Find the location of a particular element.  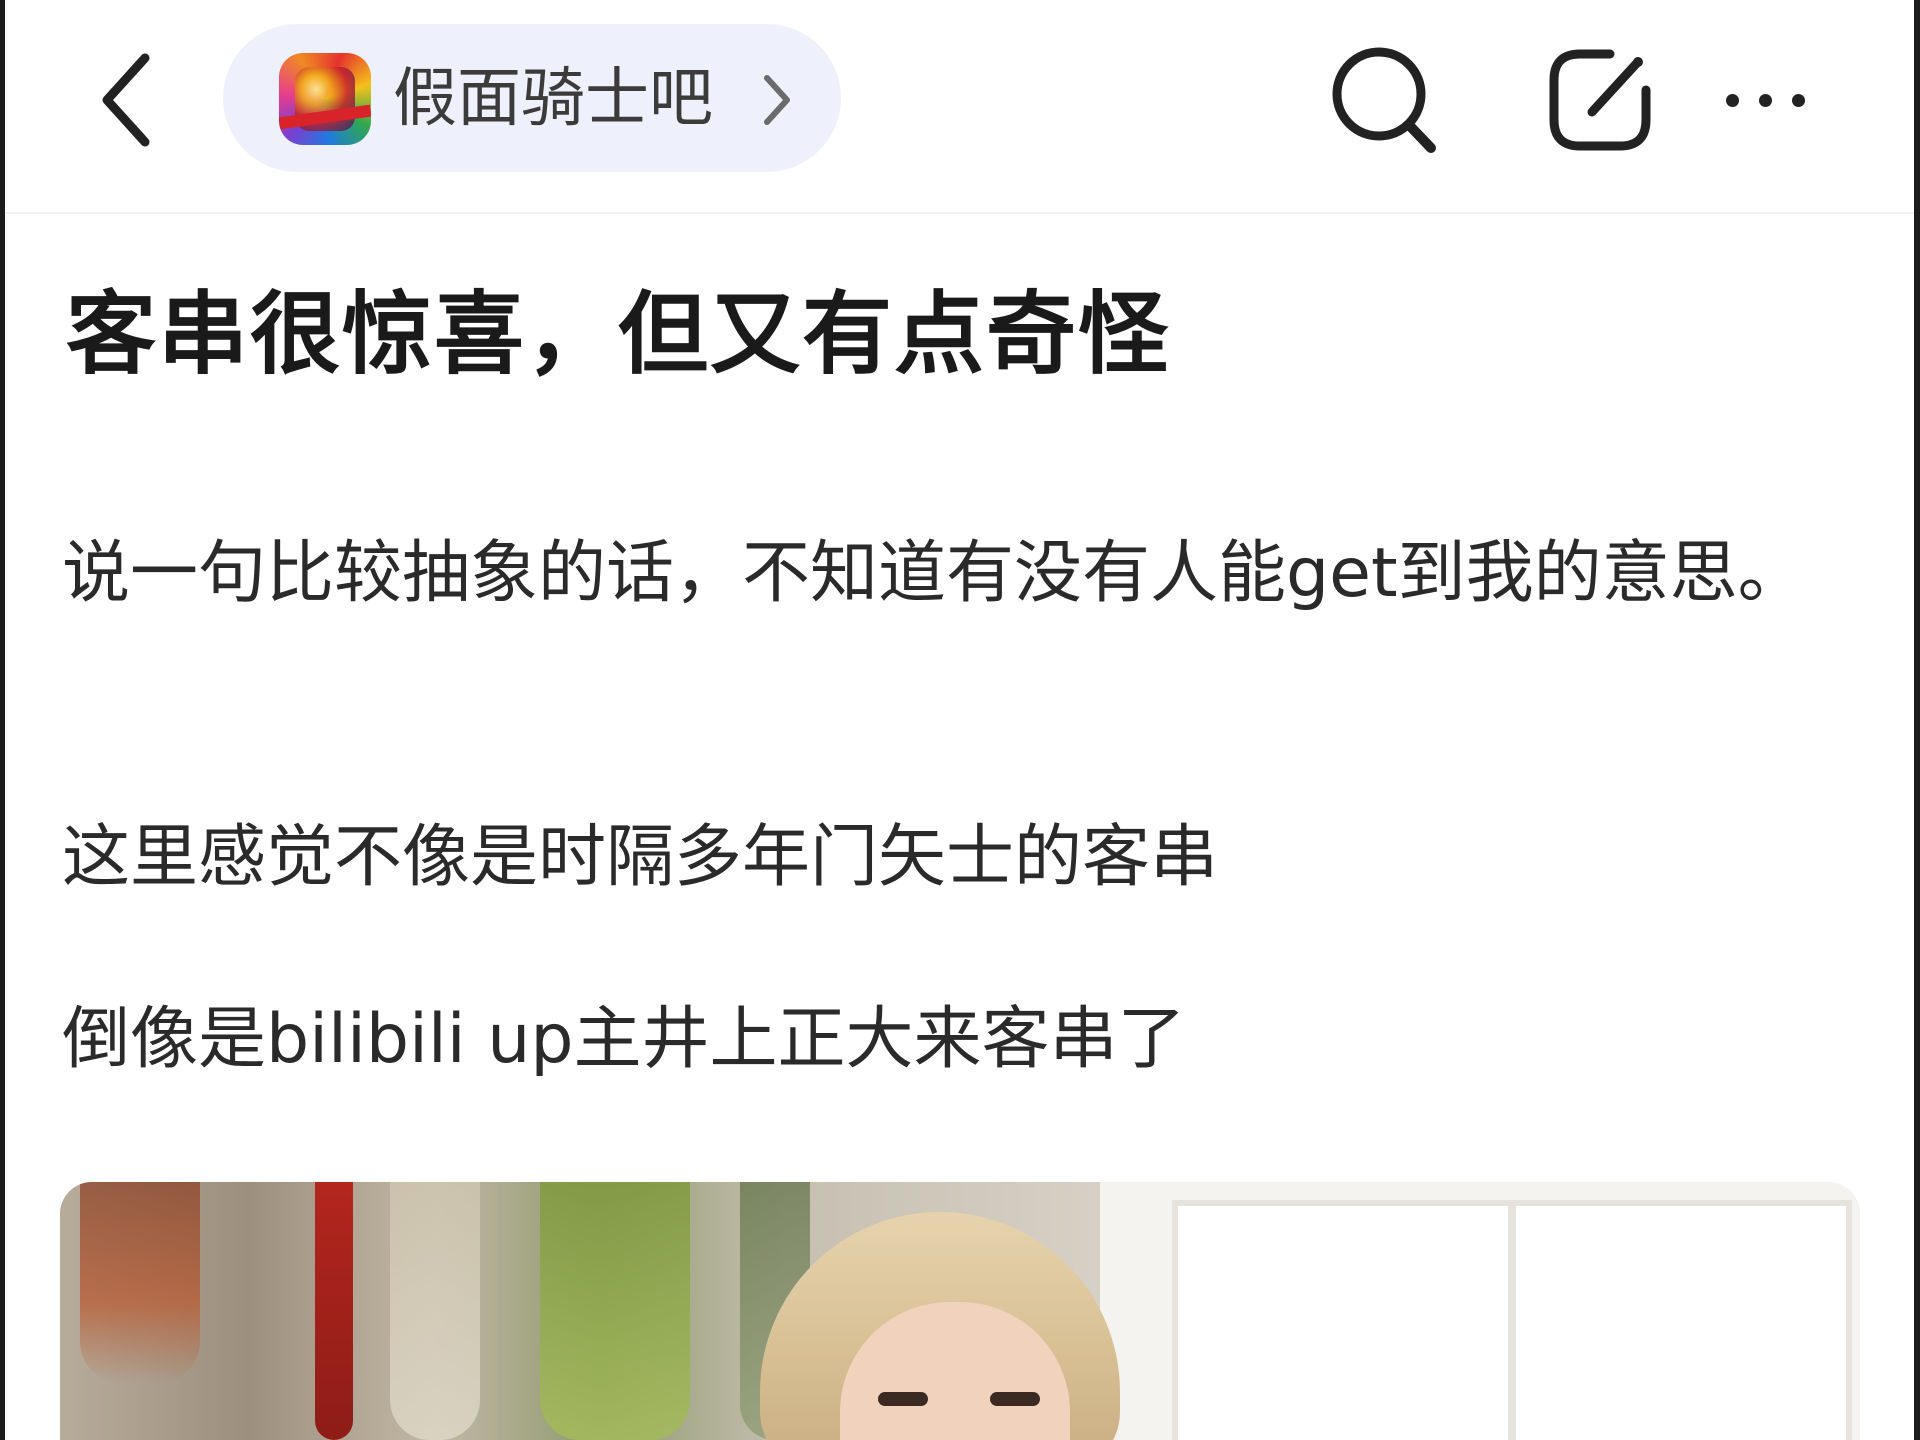

more-dots-icon is located at coordinates (1732, 100).